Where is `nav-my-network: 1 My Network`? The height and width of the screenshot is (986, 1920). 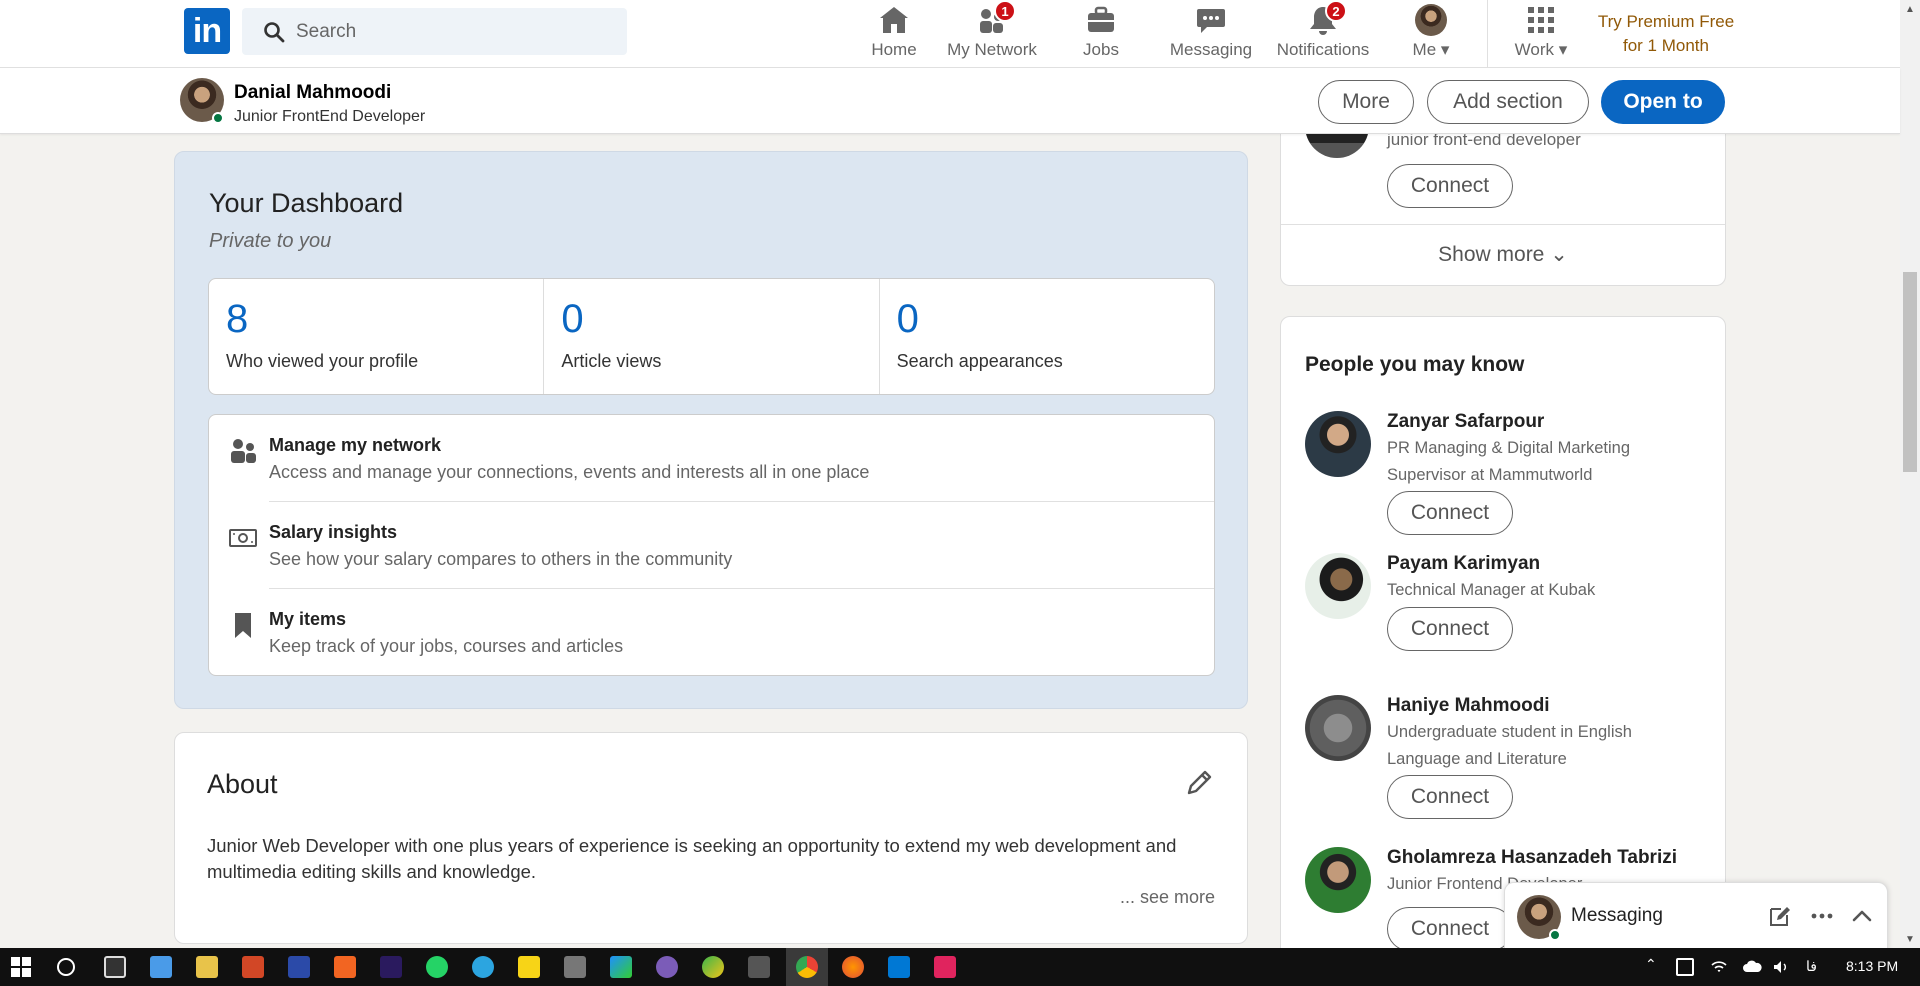 nav-my-network: 1 My Network is located at coordinates (992, 34).